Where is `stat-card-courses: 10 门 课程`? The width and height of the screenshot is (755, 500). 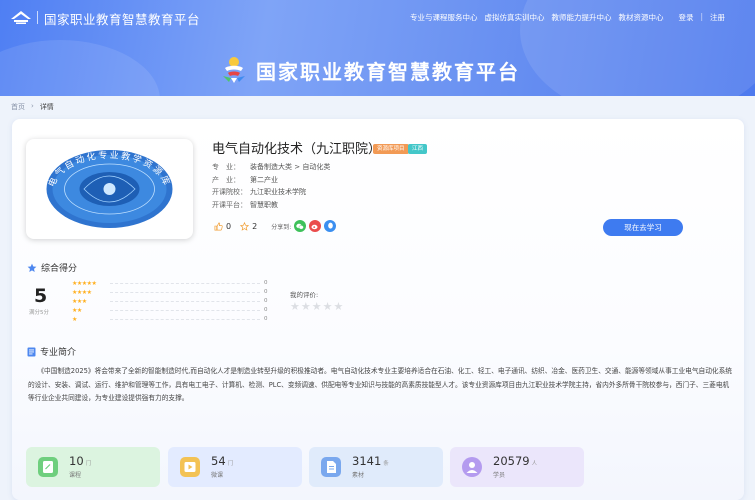 stat-card-courses: 10 门 课程 is located at coordinates (93, 467).